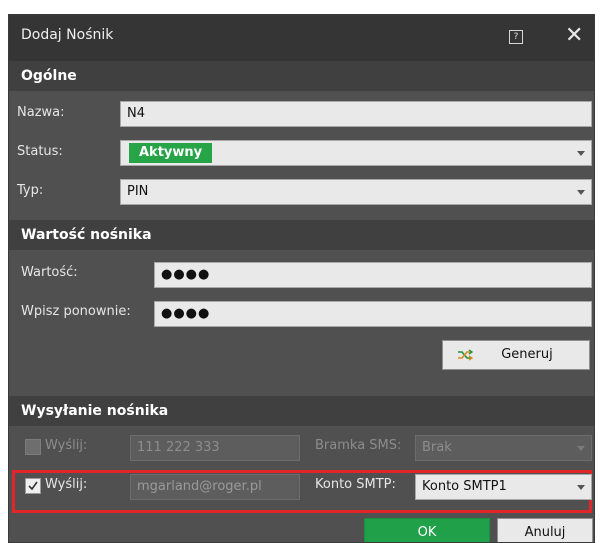  I want to click on email-send-checkbox, so click(33, 486).